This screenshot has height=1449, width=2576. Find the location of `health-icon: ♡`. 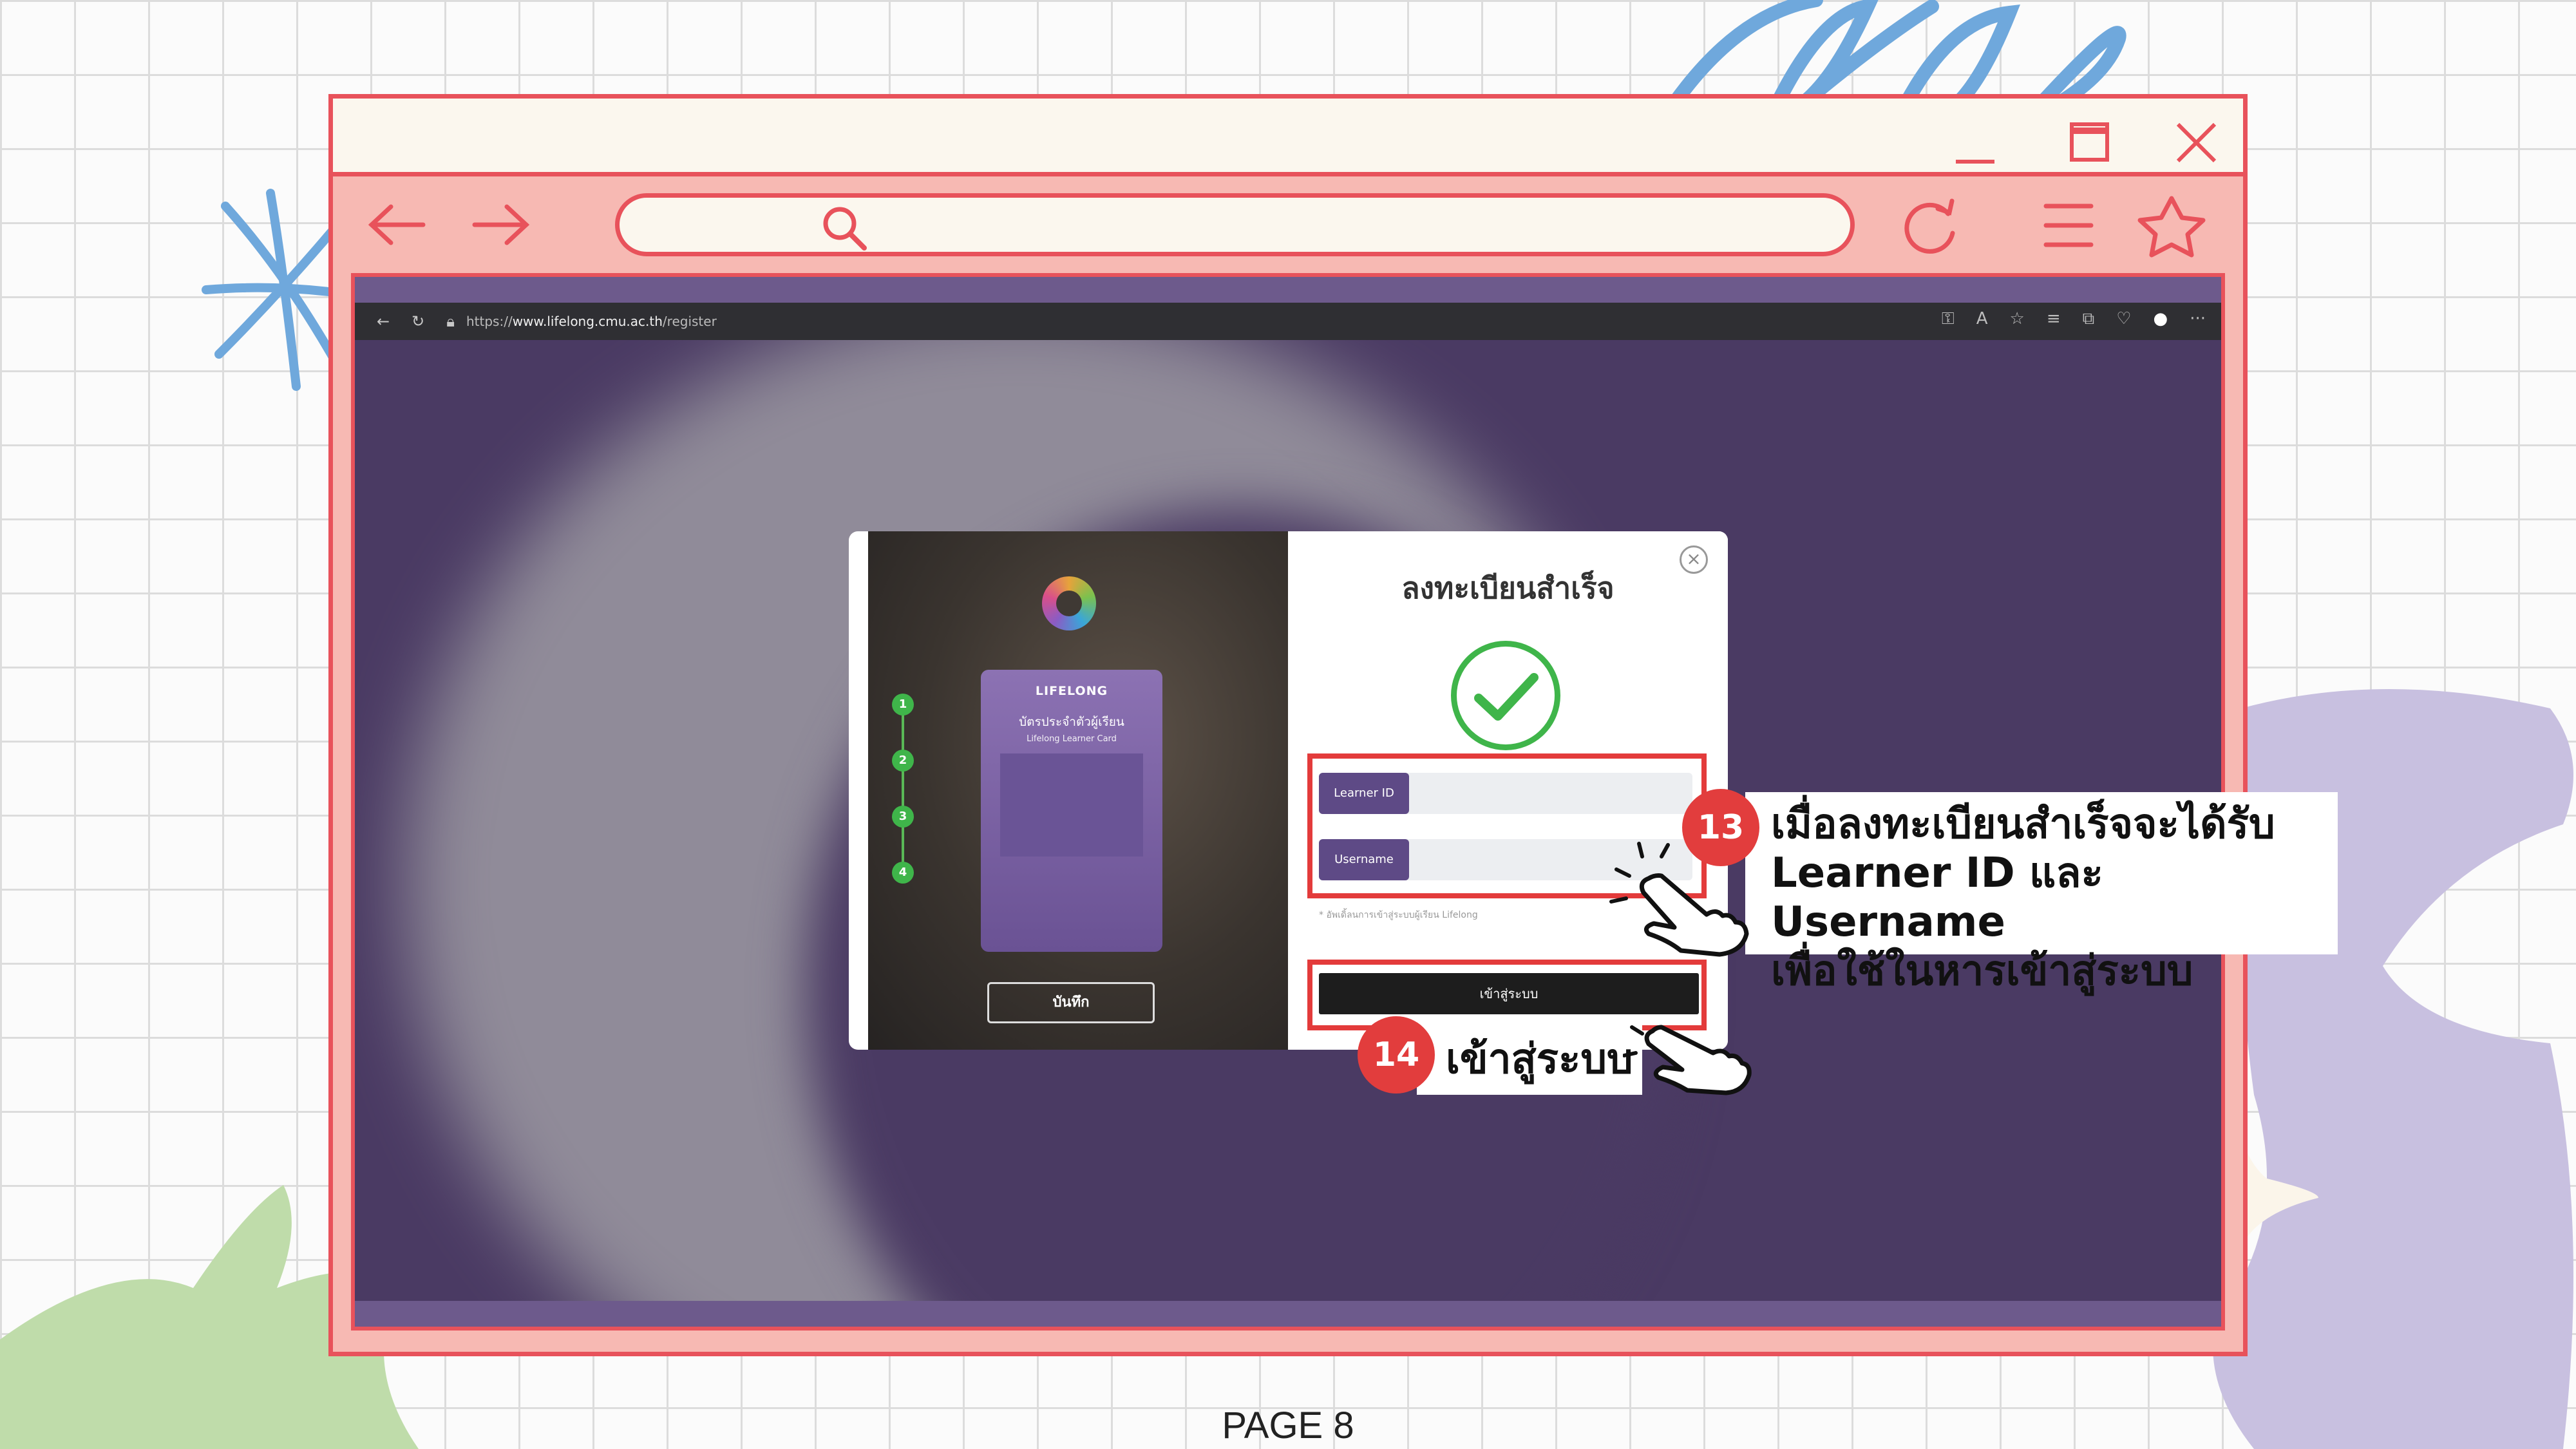

health-icon: ♡ is located at coordinates (2123, 319).